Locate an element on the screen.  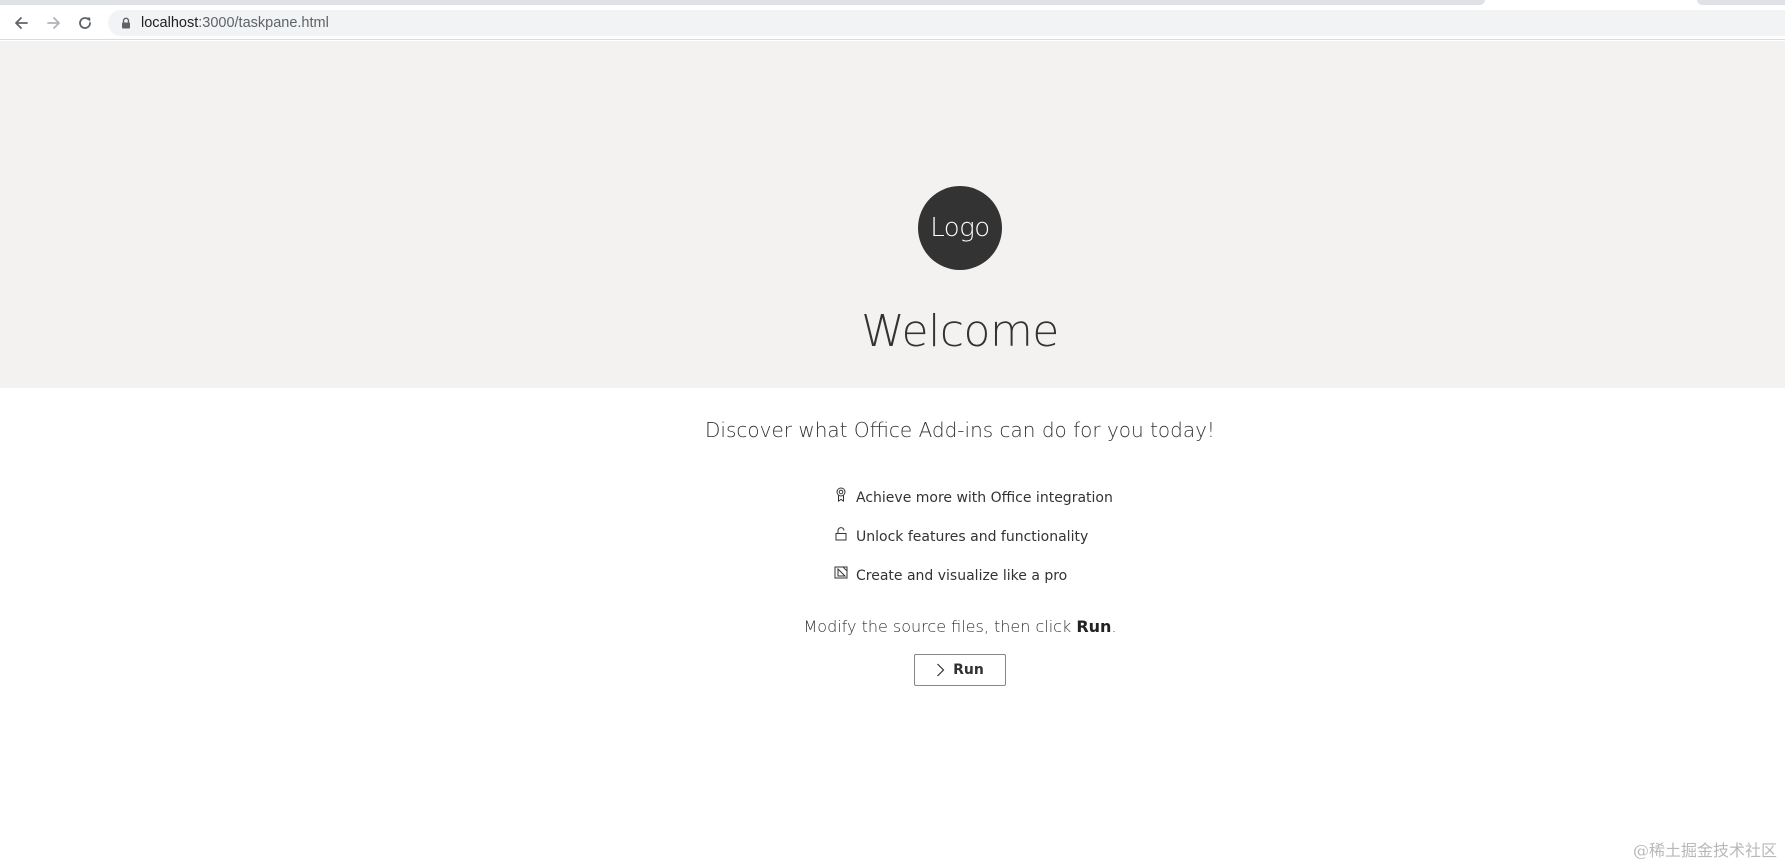
arrow-left-icon is located at coordinates (21, 23).